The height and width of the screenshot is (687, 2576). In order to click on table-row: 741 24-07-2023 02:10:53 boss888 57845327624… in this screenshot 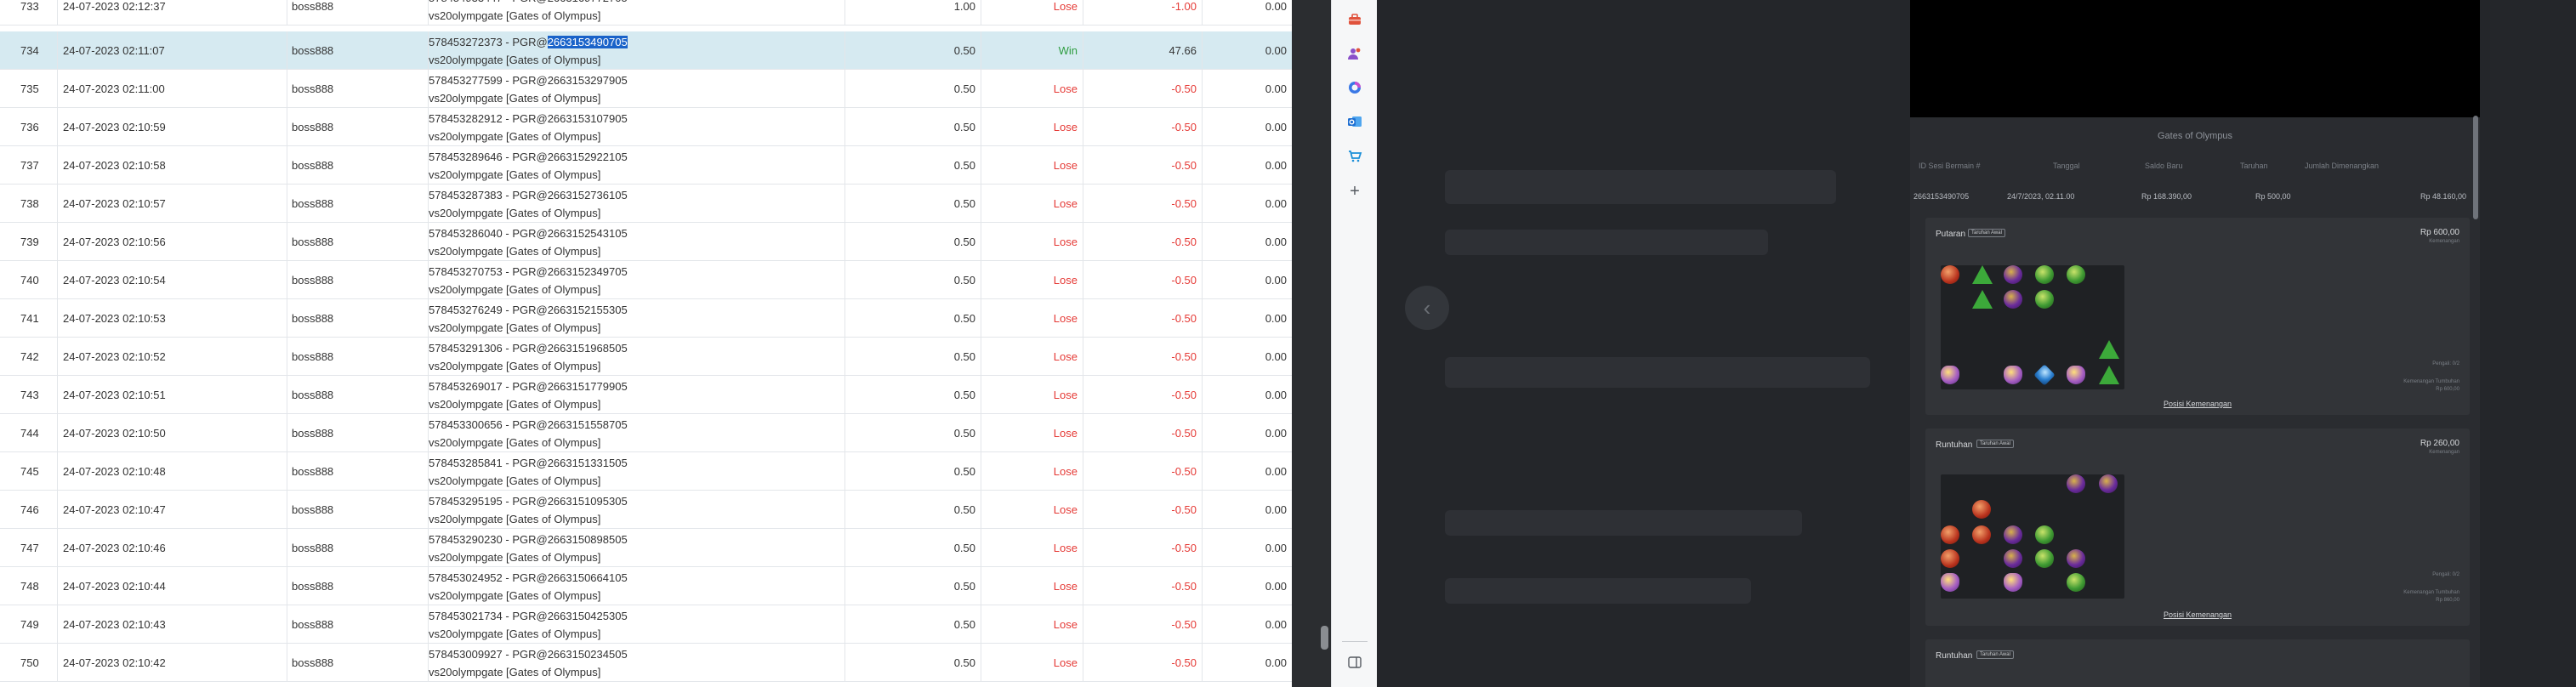, I will do `click(646, 318)`.